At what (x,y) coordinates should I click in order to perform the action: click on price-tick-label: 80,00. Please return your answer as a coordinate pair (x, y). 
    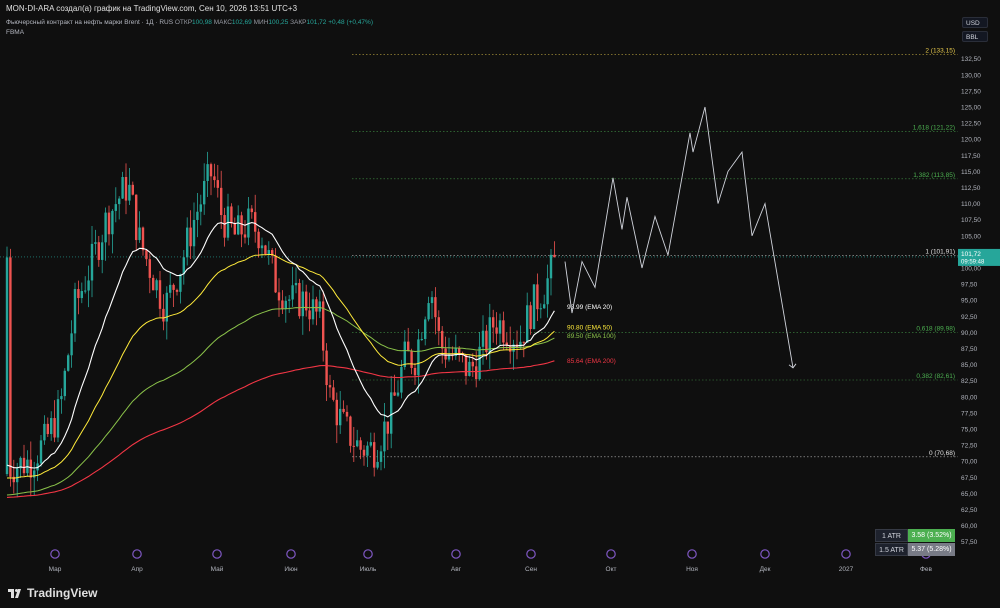
    Looking at the image, I should click on (969, 397).